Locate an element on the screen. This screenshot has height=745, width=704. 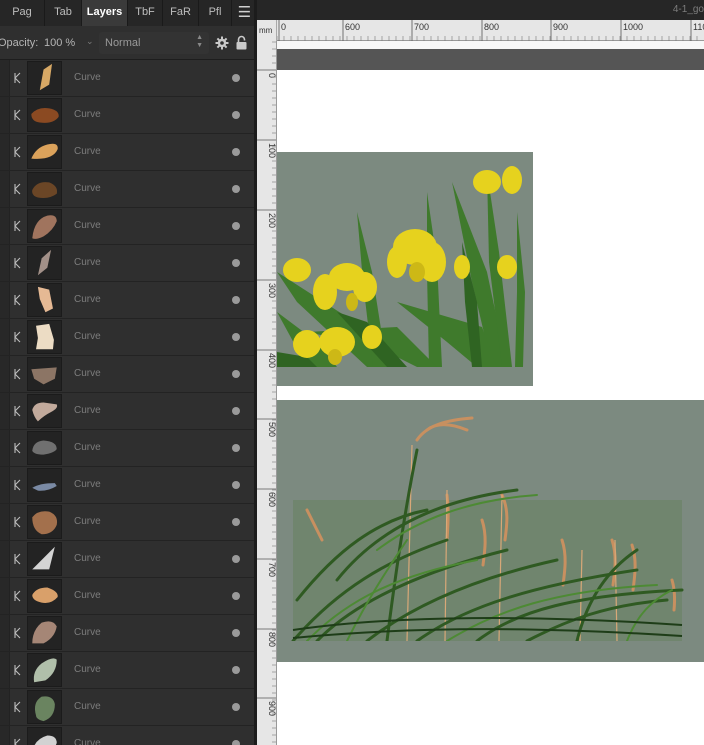
tab-tbf: TbF is located at coordinates (145, 13).